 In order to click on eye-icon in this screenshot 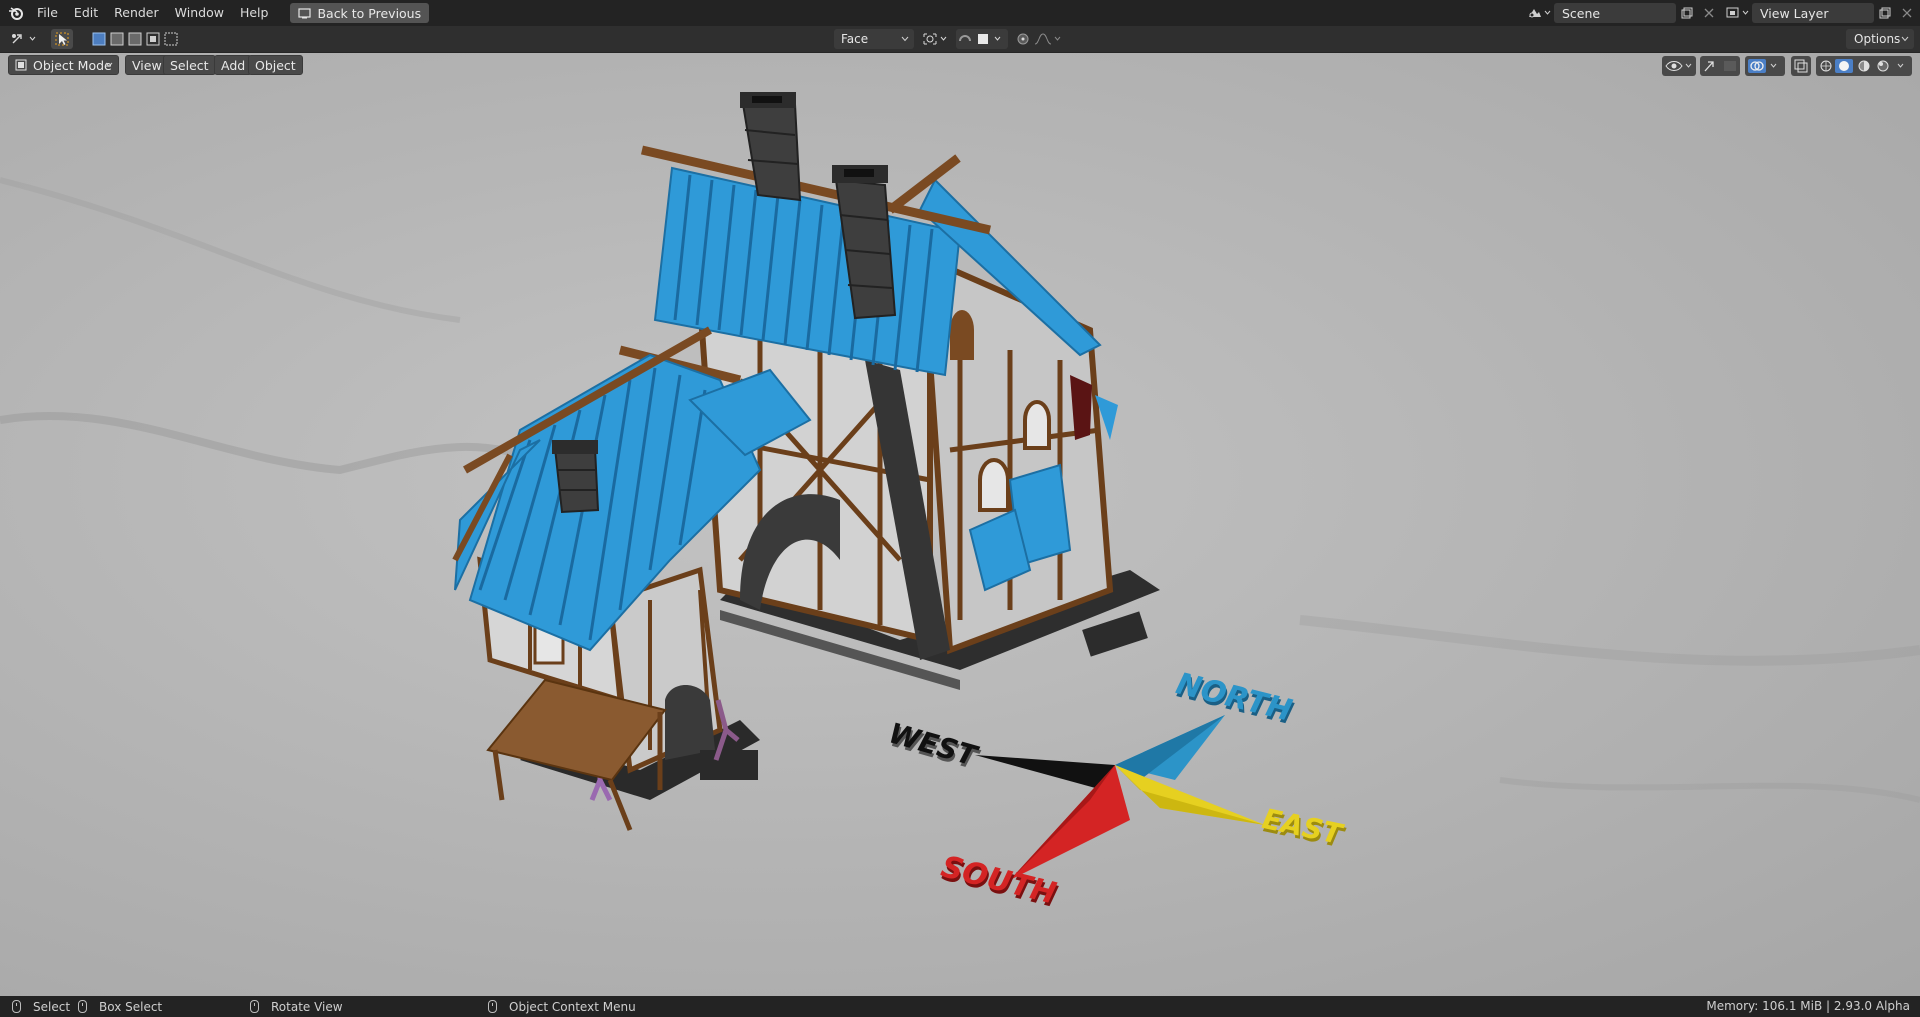, I will do `click(1678, 66)`.